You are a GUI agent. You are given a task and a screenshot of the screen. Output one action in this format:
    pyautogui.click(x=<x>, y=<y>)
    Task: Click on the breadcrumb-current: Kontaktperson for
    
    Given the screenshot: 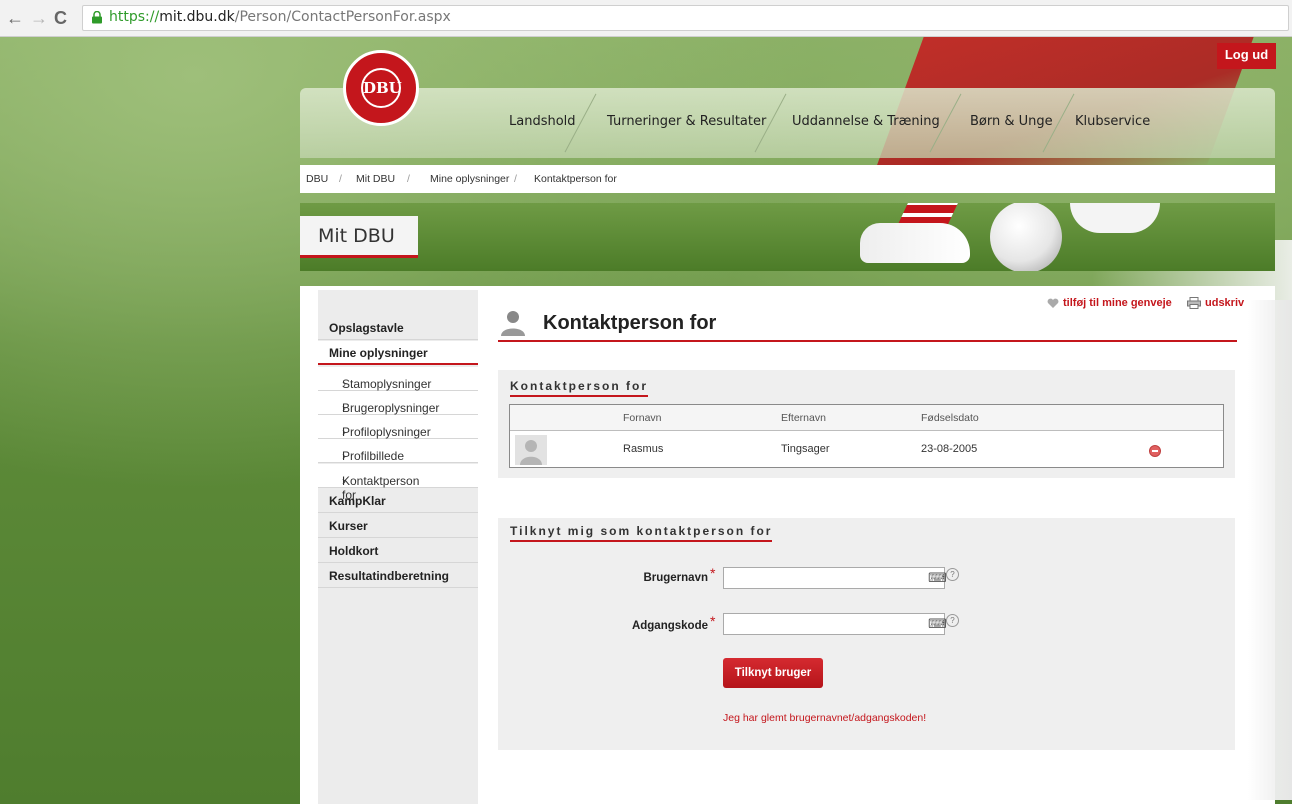 What is the action you would take?
    pyautogui.click(x=575, y=179)
    